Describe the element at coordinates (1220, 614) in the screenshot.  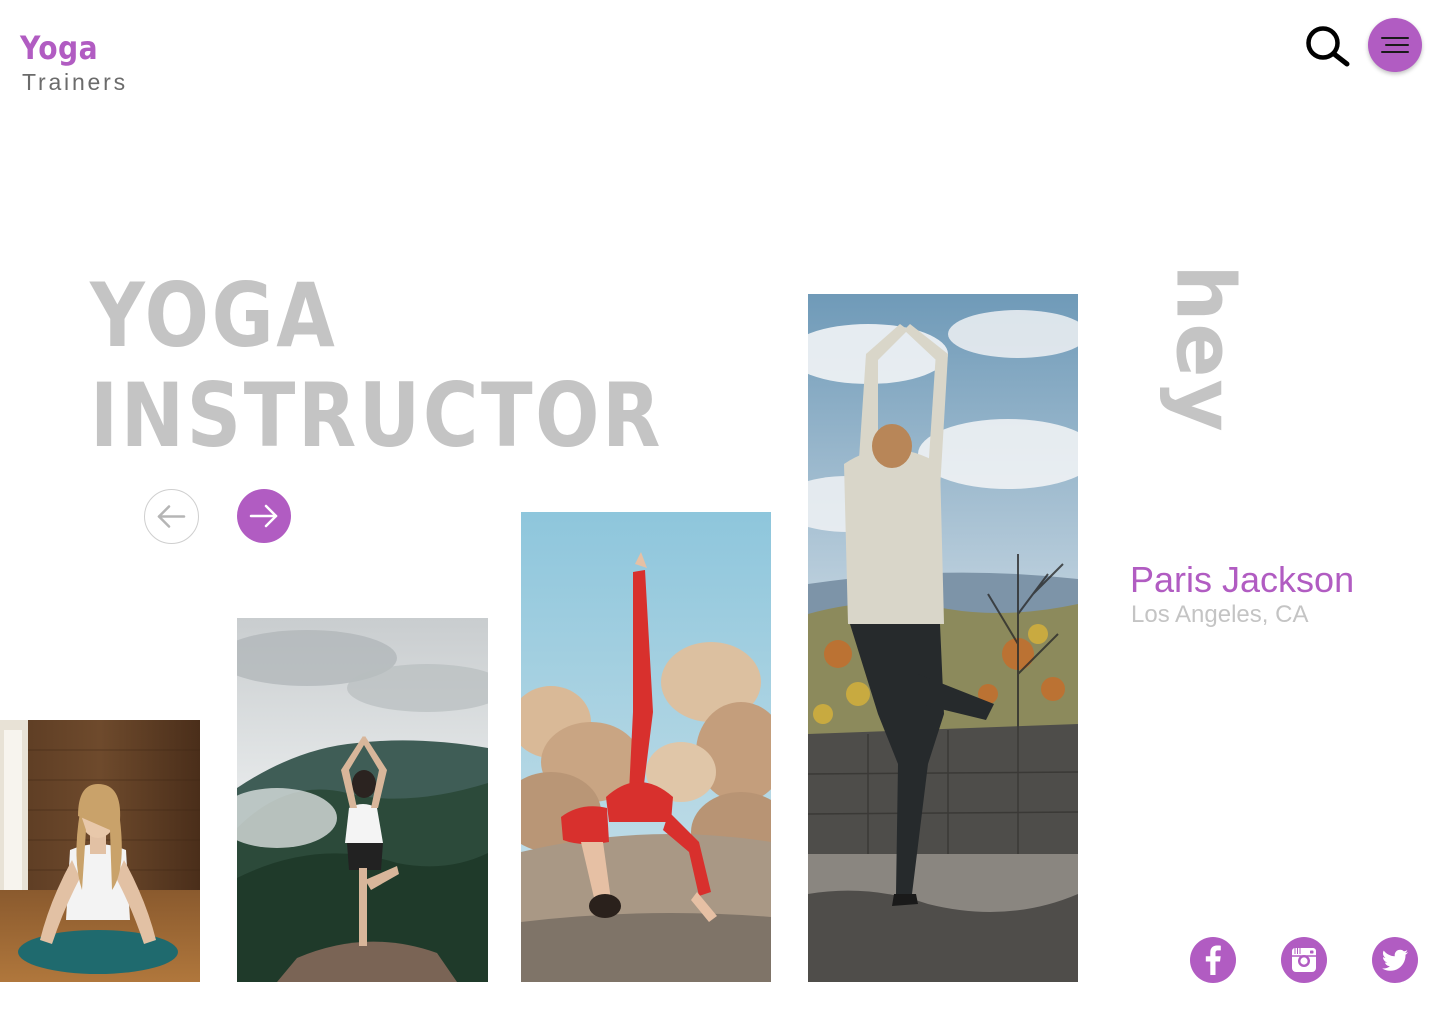
I see `trainer-location: Los Angeles, CA` at that location.